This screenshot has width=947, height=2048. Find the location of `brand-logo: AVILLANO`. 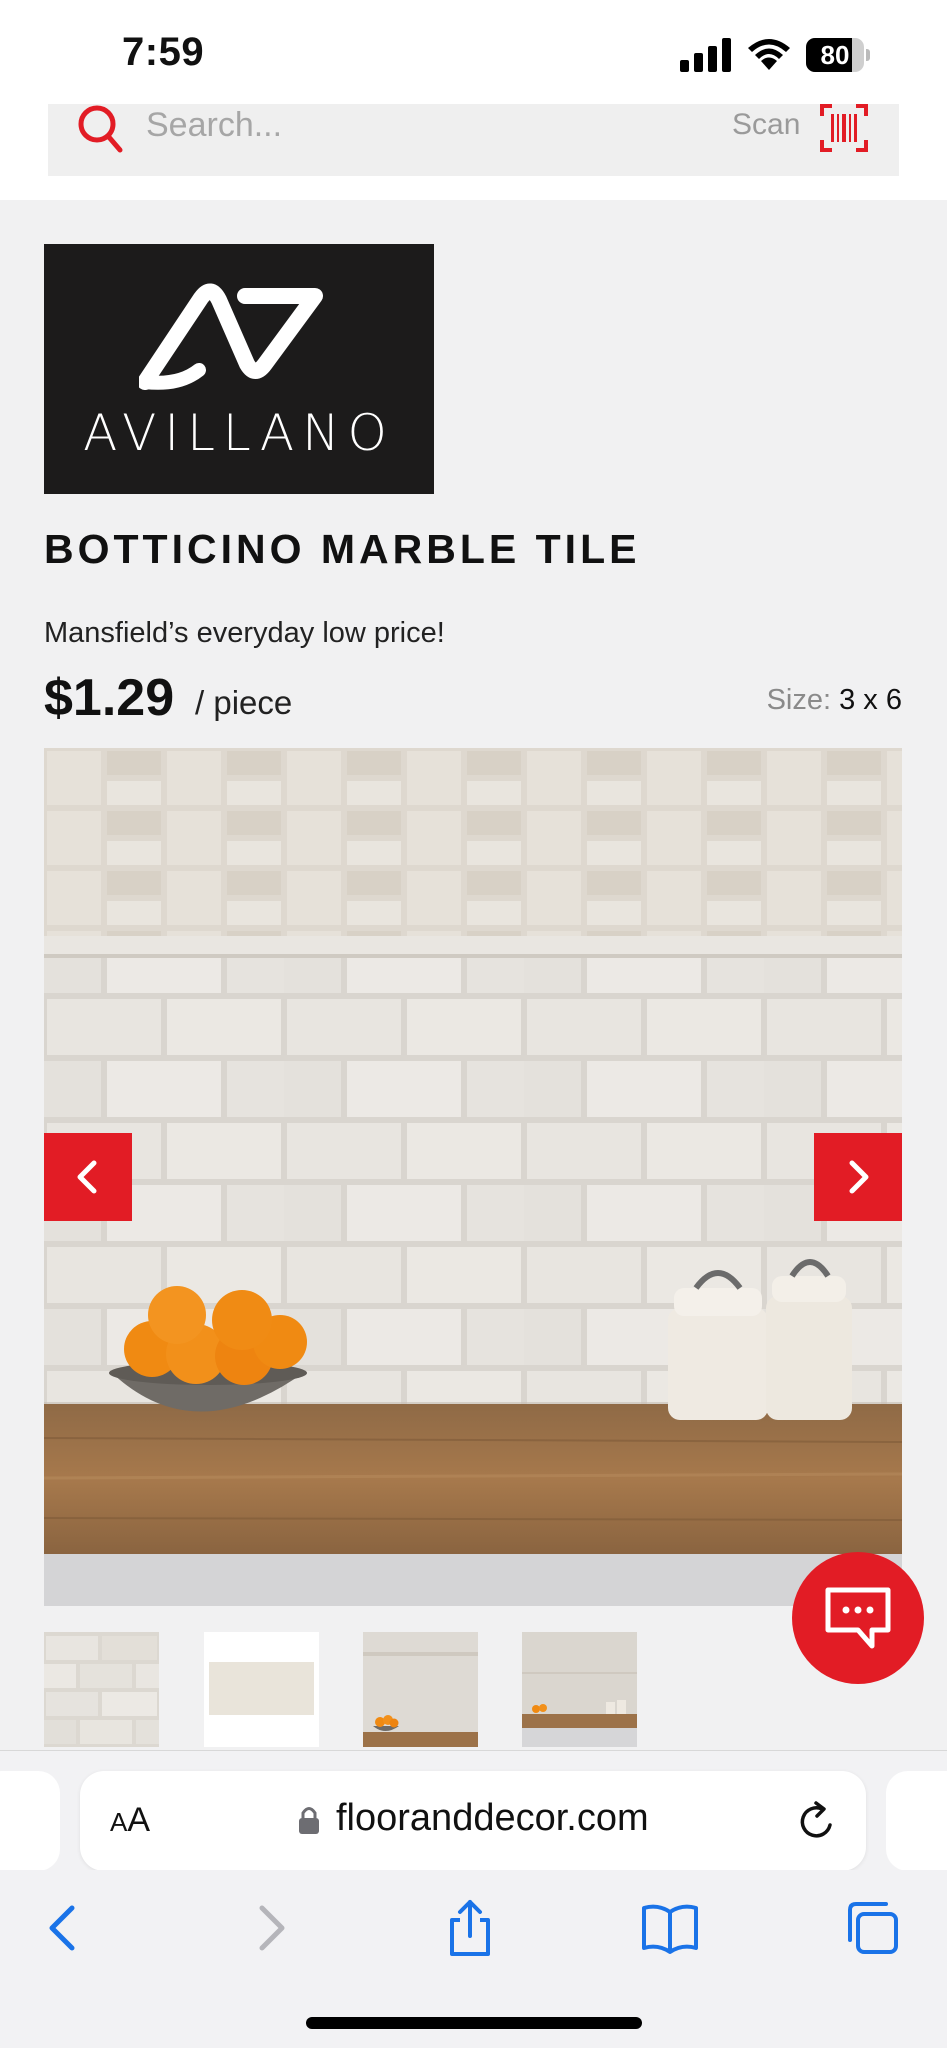

brand-logo: AVILLANO is located at coordinates (239, 369).